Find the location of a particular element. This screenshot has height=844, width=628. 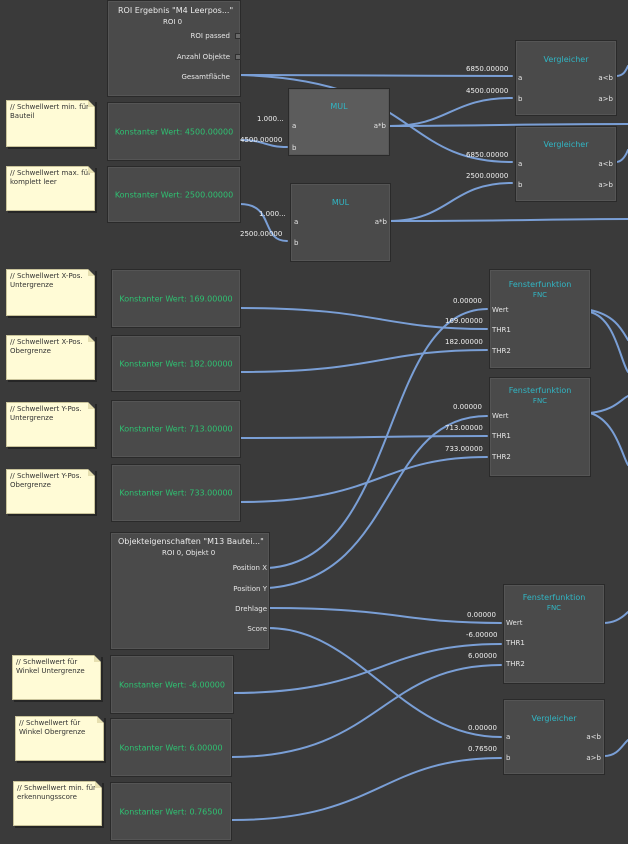

roi-pin-passed is located at coordinates (238, 36).